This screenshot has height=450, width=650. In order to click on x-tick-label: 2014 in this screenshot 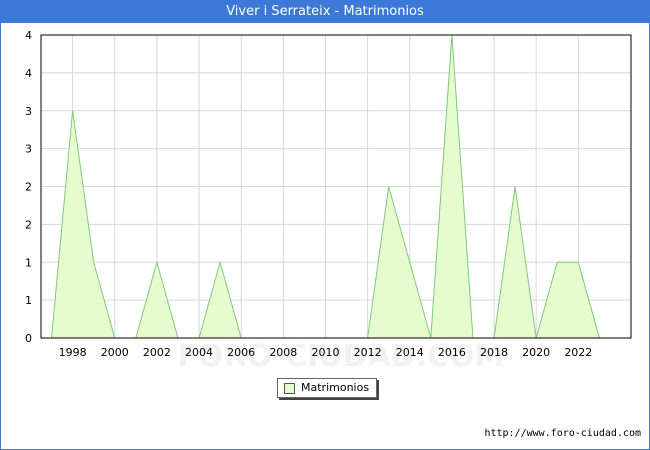, I will do `click(410, 352)`.